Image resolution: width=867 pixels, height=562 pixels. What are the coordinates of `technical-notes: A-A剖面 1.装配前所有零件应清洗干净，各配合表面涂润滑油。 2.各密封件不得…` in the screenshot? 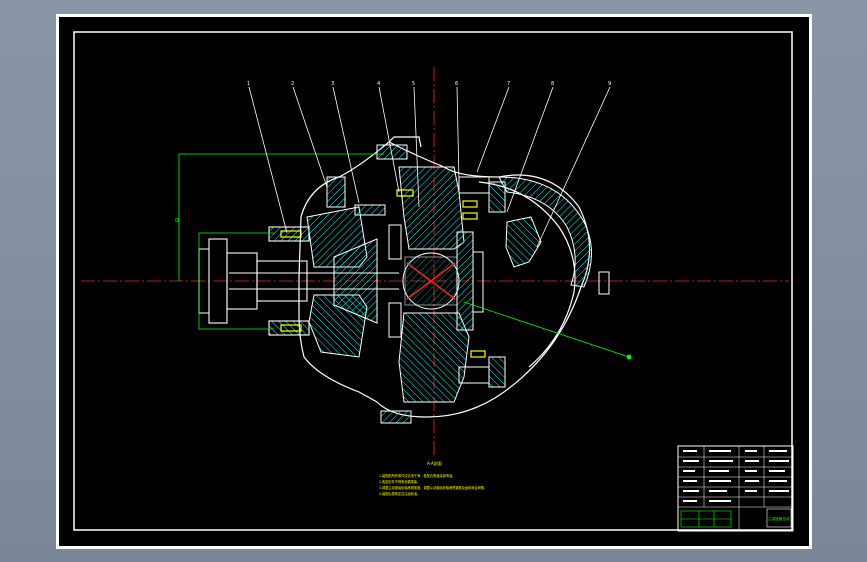 It's located at (433, 478).